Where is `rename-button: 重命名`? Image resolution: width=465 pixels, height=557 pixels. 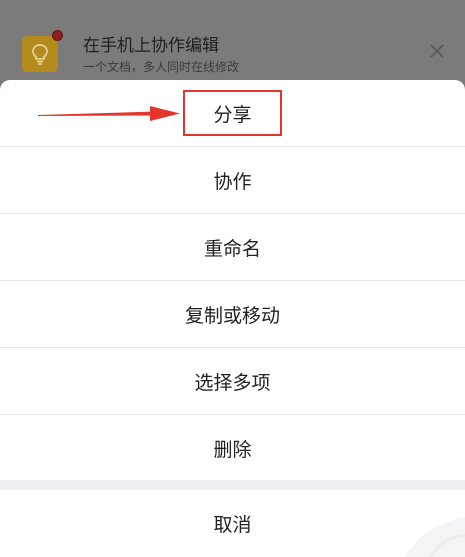 rename-button: 重命名 is located at coordinates (232, 247).